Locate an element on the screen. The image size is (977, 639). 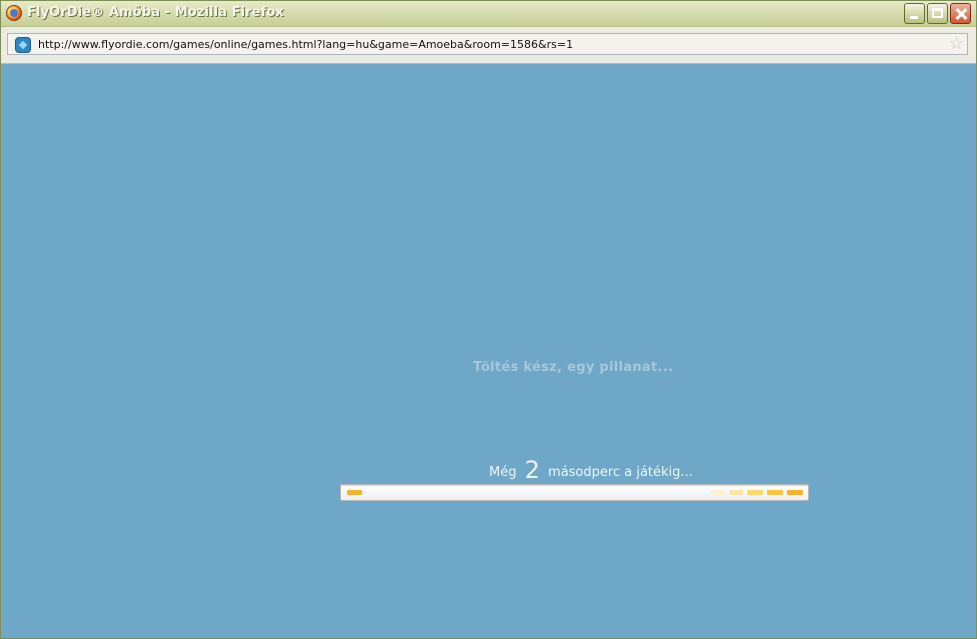
close-button is located at coordinates (960, 13).